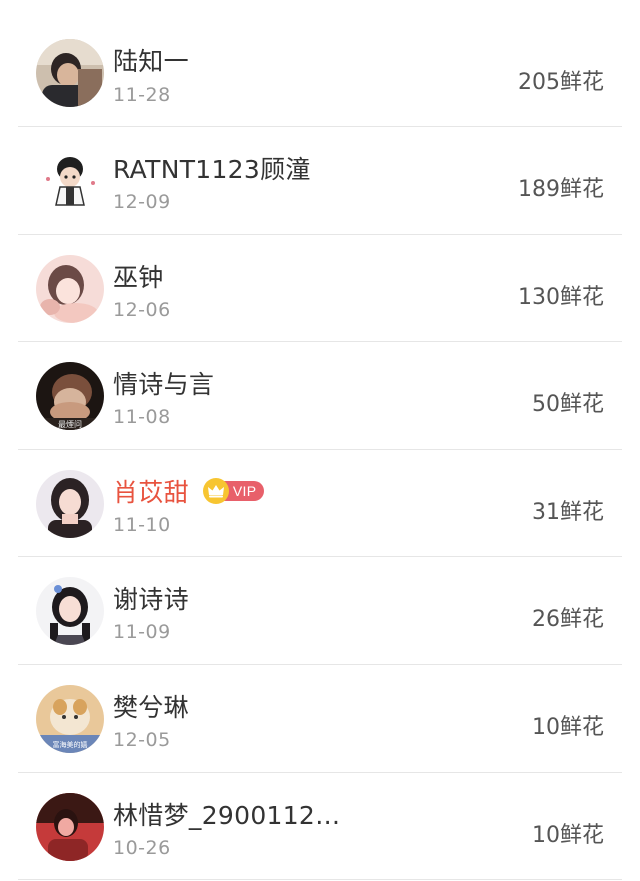  I want to click on gift-date: 12-09, so click(142, 202).